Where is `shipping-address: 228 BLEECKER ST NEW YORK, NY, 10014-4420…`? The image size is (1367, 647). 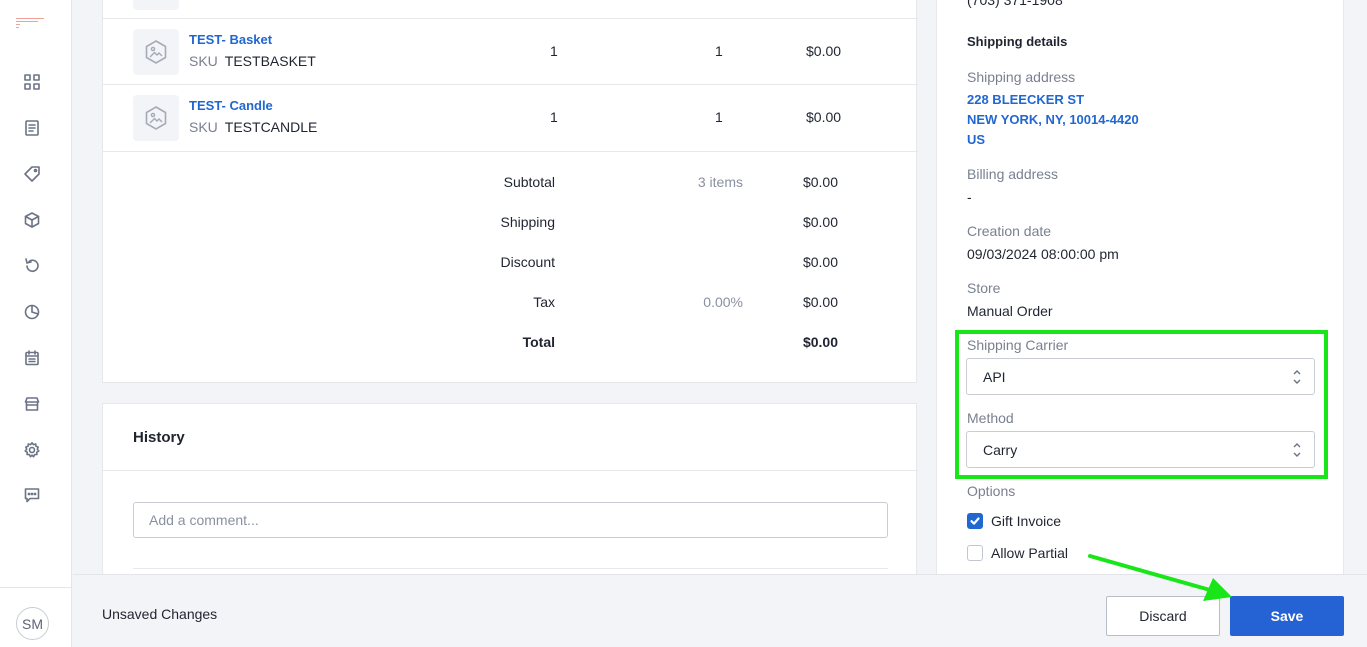
shipping-address: 228 BLEECKER ST NEW YORK, NY, 10014-4420… is located at coordinates (1053, 120).